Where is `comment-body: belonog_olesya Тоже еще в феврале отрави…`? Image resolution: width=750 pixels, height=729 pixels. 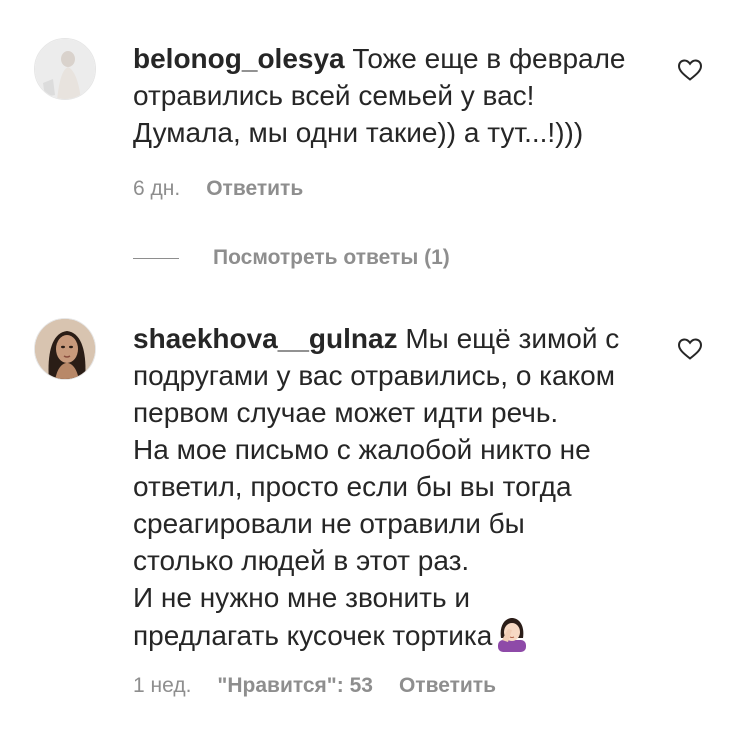 comment-body: belonog_olesya Тоже еще в феврале отрави… is located at coordinates (393, 95).